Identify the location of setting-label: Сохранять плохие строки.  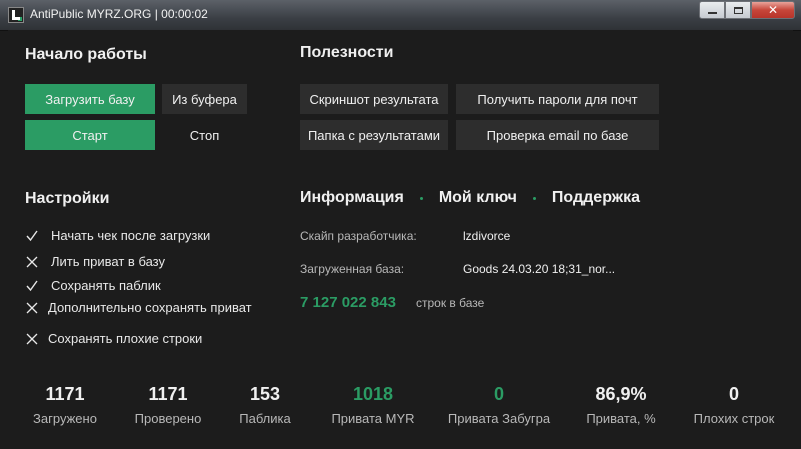
(125, 338).